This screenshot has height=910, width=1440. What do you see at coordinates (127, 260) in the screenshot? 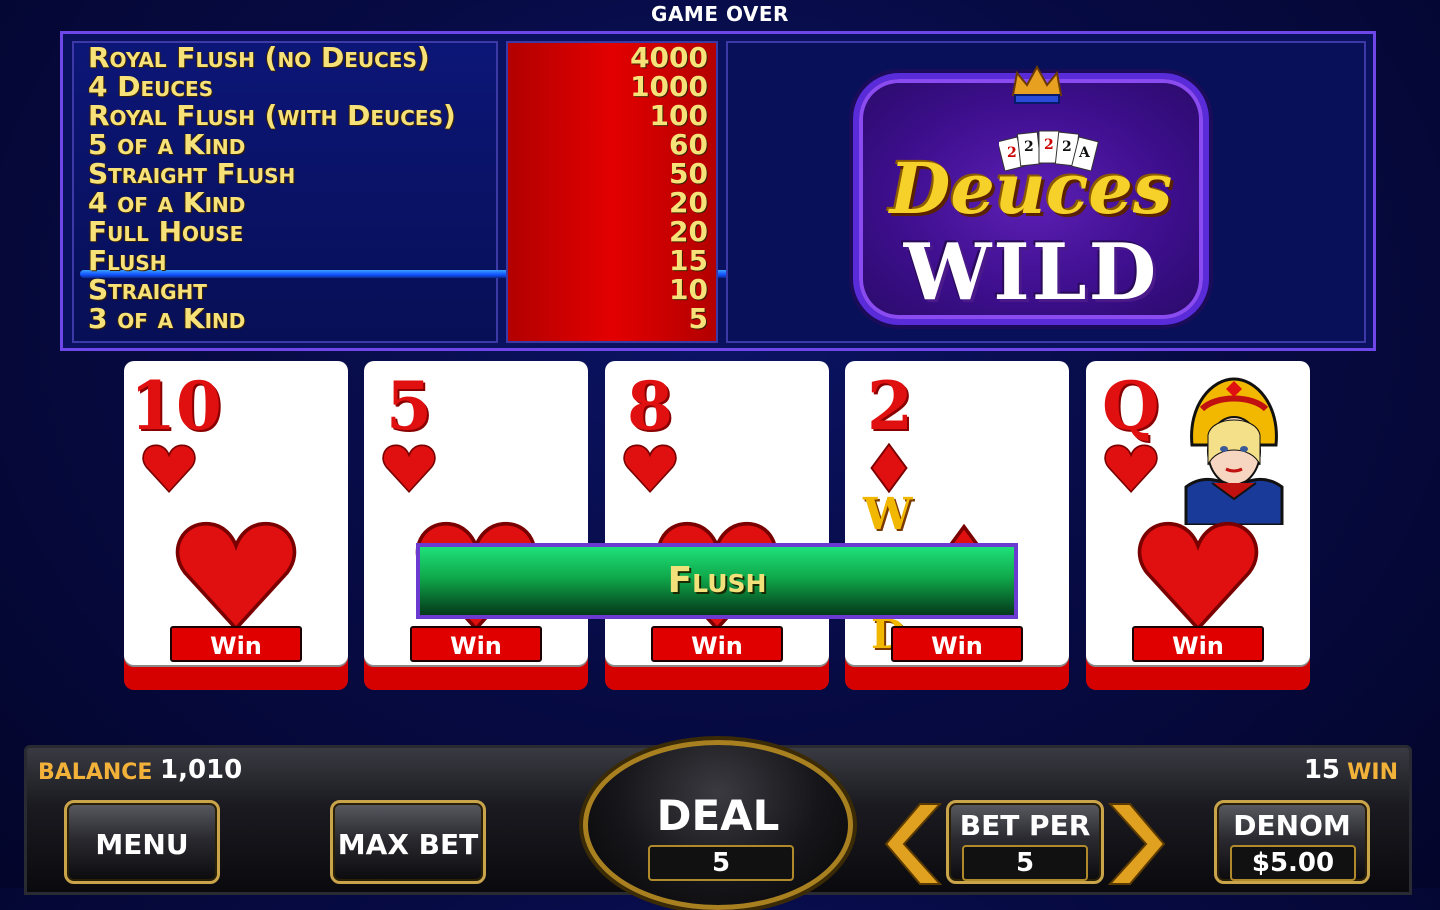
I see `paytable-hand-highlighted: Flush` at bounding box center [127, 260].